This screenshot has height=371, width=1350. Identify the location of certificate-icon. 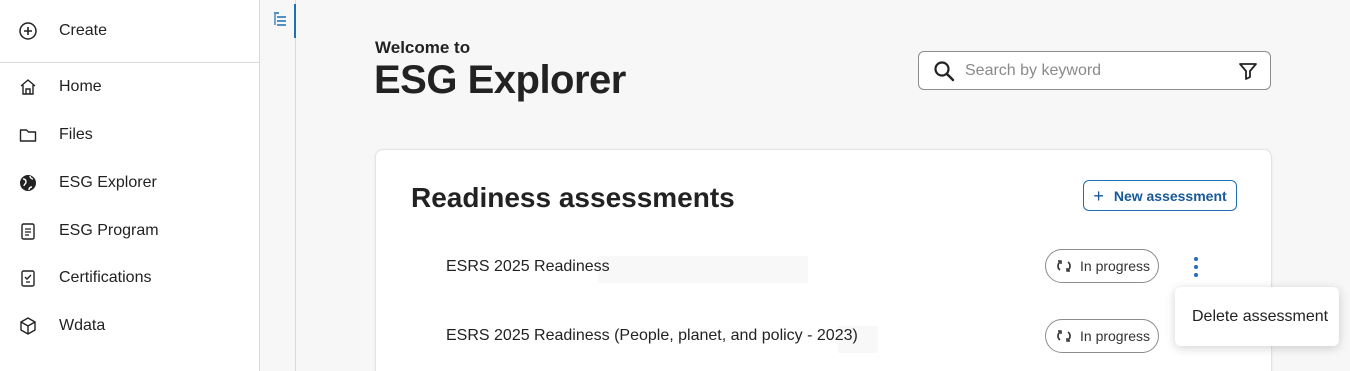
(28, 278).